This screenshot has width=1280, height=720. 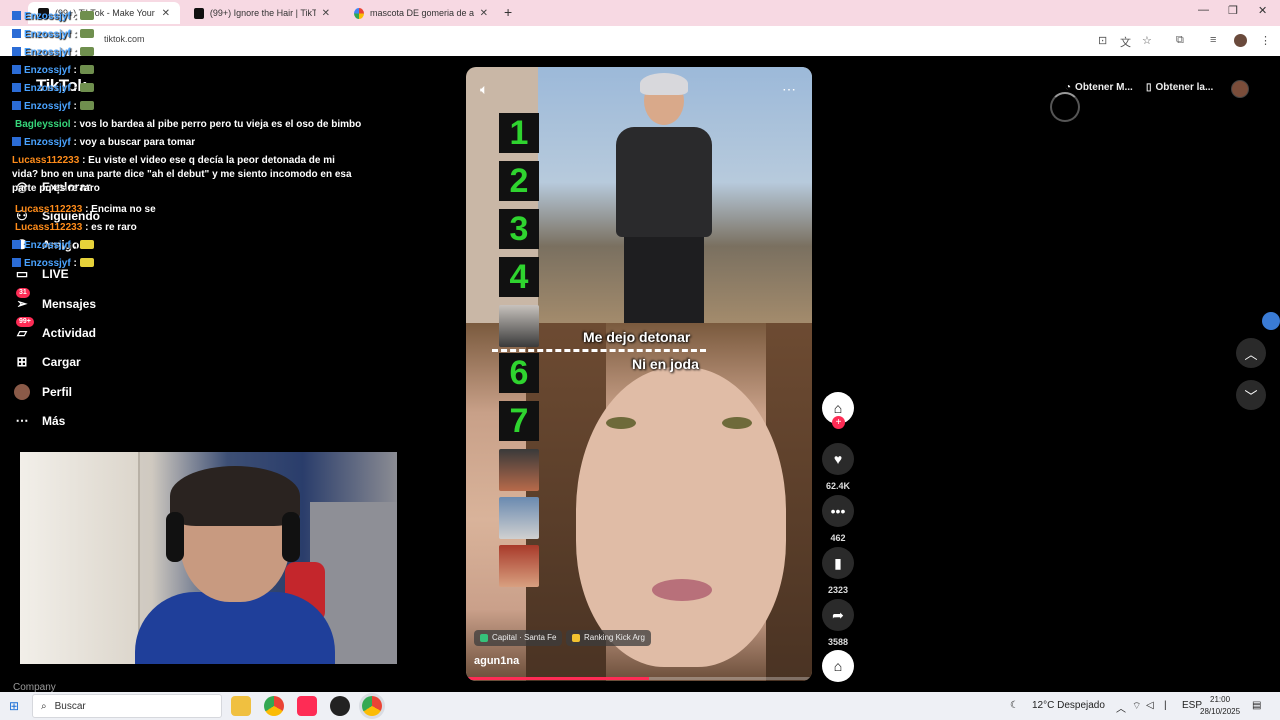 What do you see at coordinates (838, 519) in the screenshot?
I see `comment-button: ••• 462` at bounding box center [838, 519].